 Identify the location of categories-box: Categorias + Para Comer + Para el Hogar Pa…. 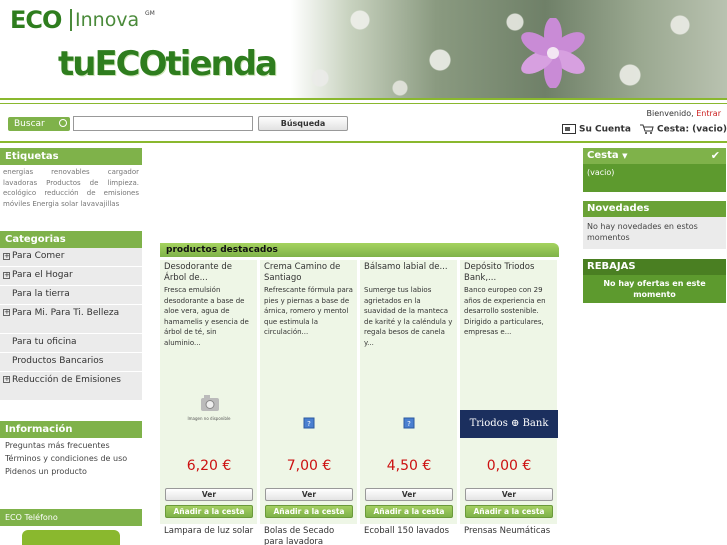
(71, 316).